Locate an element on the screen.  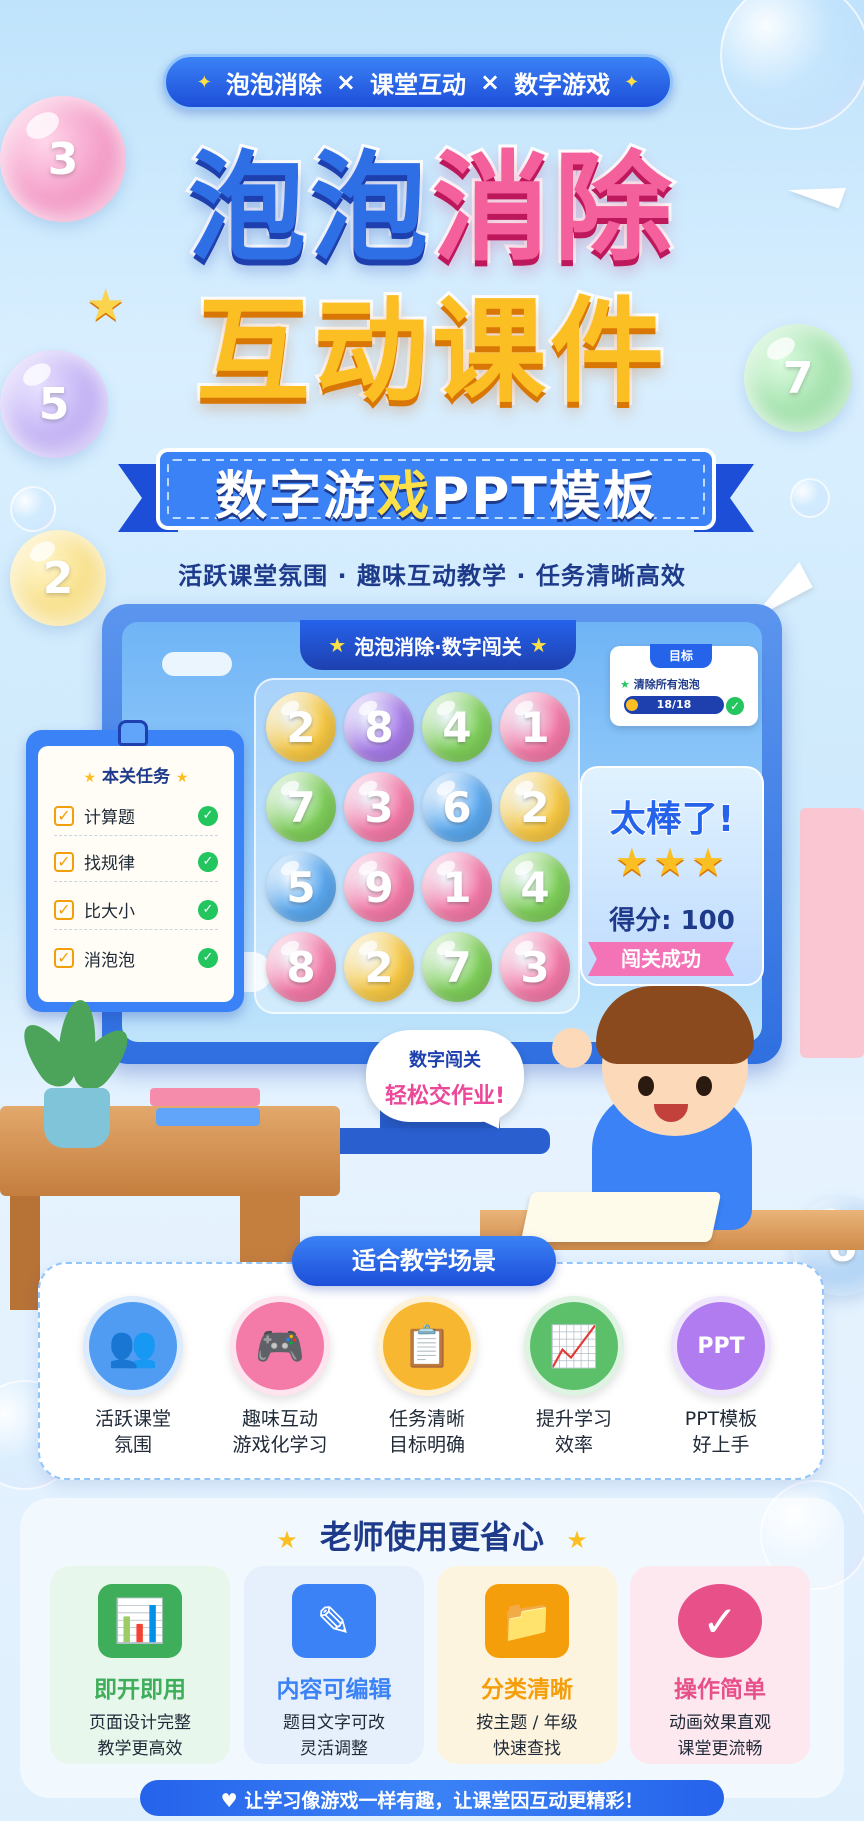
people-icon: 👥 is located at coordinates (133, 1346).